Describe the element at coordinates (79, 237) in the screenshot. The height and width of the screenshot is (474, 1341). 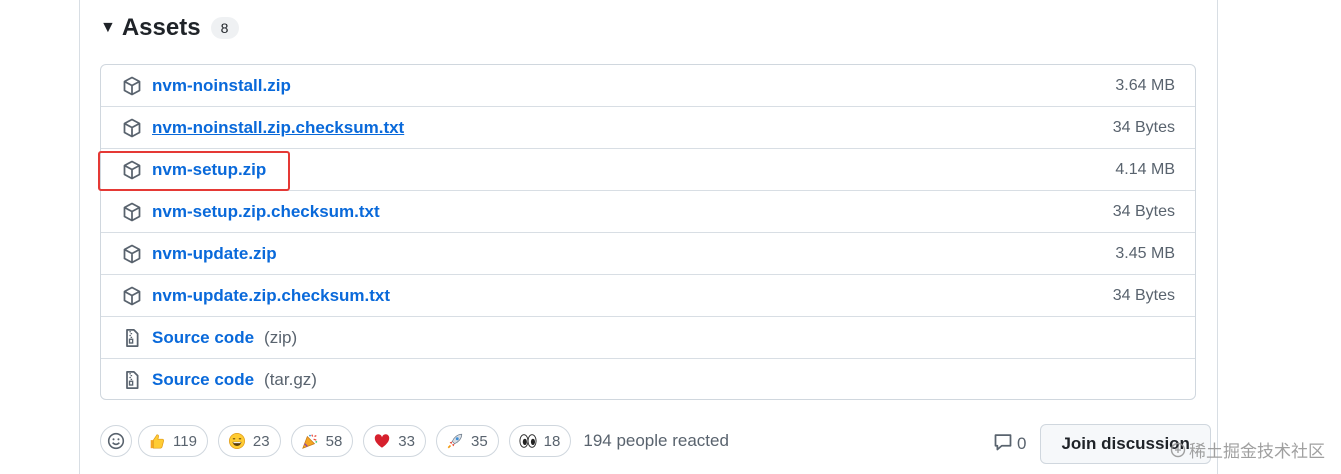
I see `release-card-left-border` at that location.